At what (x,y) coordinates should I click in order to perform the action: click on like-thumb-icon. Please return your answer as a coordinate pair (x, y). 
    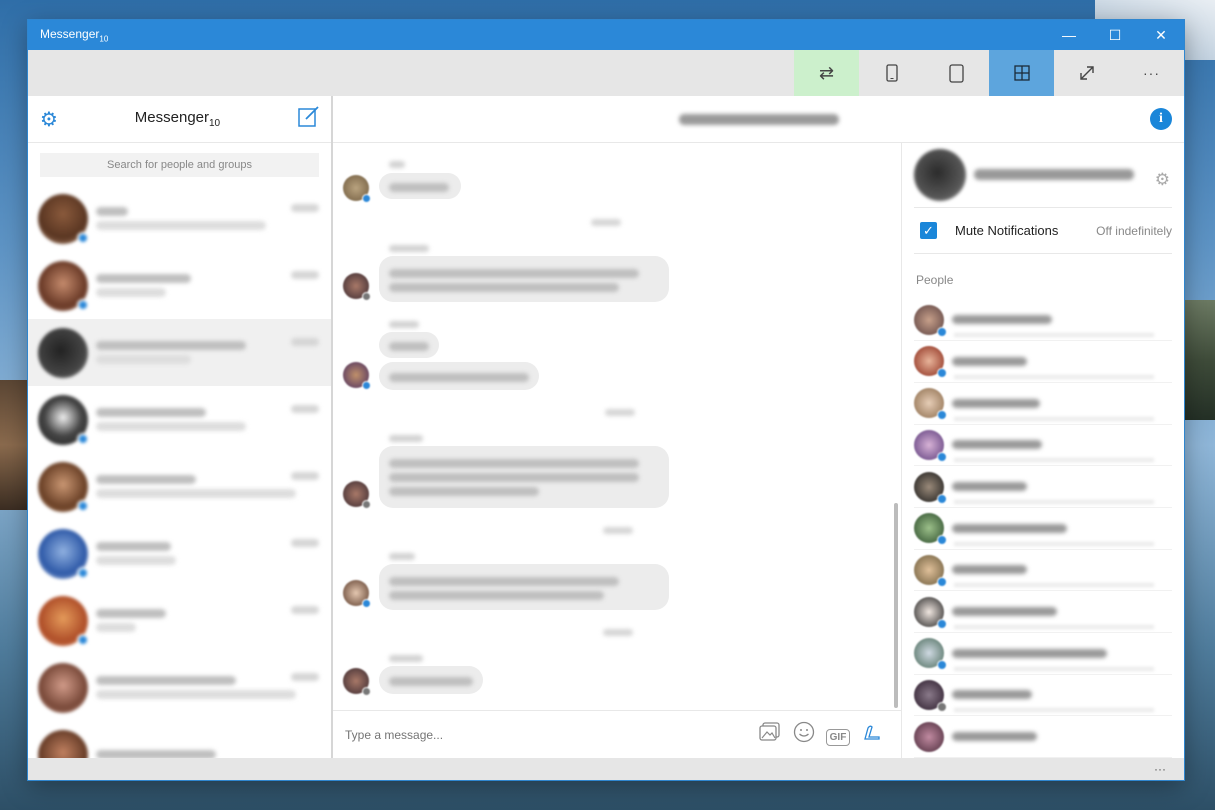
    Looking at the image, I should click on (872, 734).